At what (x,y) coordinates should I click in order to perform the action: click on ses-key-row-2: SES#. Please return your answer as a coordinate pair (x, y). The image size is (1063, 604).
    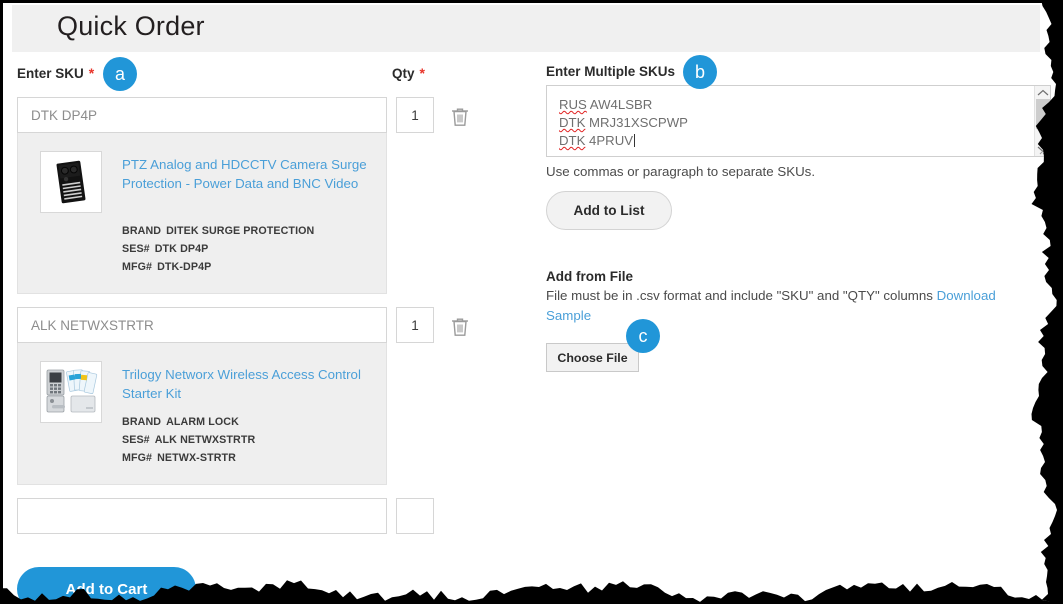
    Looking at the image, I should click on (136, 440).